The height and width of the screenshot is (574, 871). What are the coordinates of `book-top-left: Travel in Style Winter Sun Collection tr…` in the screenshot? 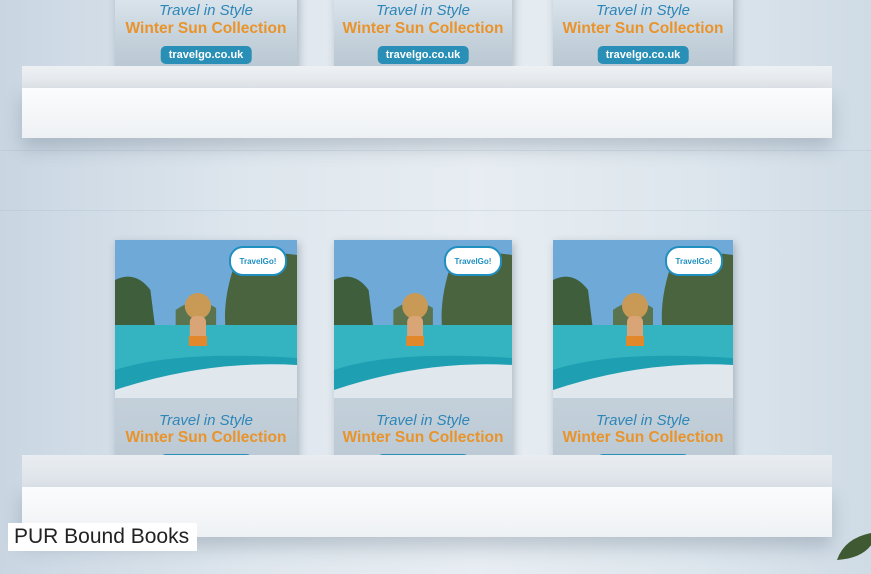 It's located at (206, 35).